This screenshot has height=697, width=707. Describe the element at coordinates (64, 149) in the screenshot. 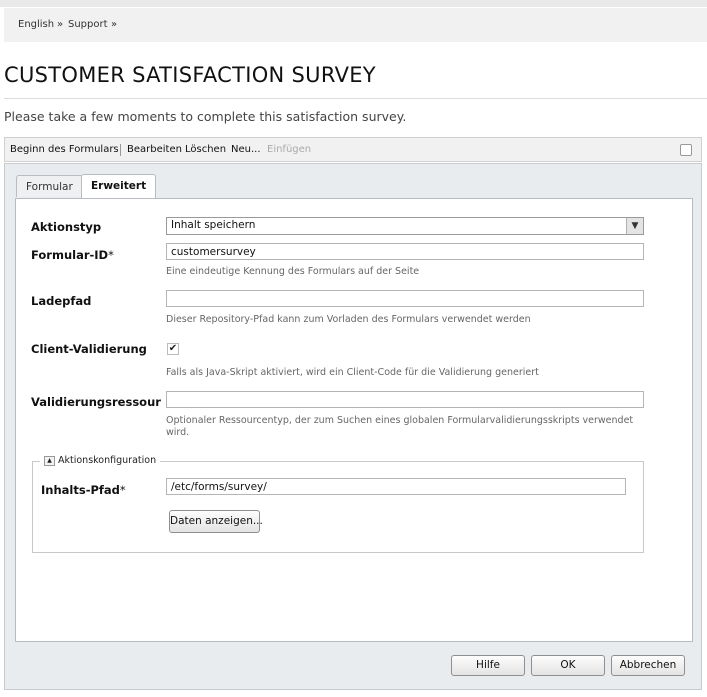

I see `form-start-button: Beginn des Formulars` at that location.